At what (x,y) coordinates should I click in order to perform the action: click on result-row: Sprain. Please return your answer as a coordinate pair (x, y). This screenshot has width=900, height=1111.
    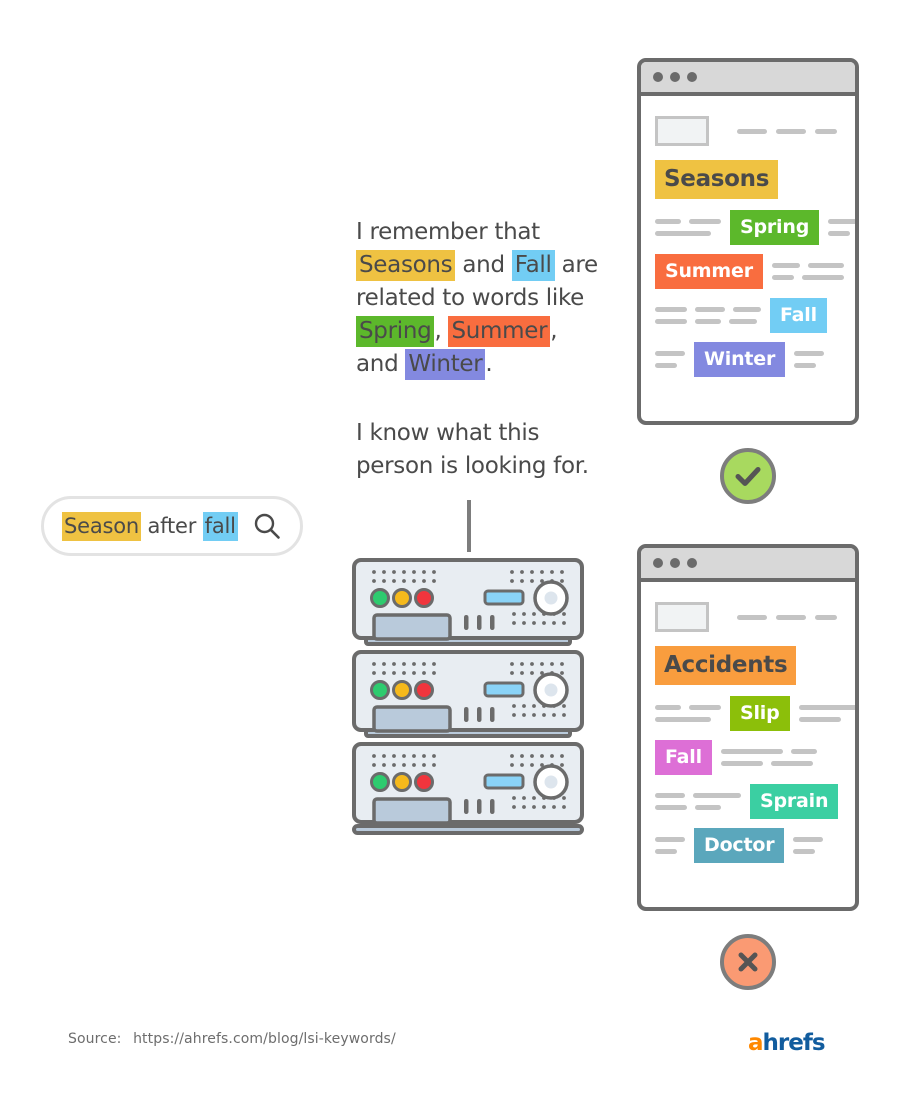
    Looking at the image, I should click on (748, 801).